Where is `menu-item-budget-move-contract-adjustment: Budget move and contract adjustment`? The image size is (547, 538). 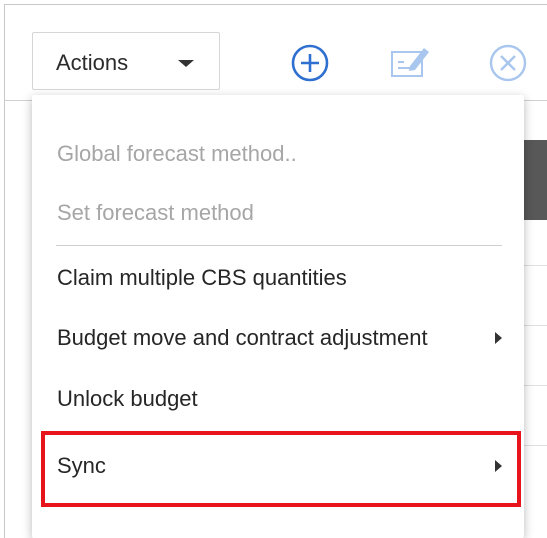
menu-item-budget-move-contract-adjustment: Budget move and contract adjustment is located at coordinates (278, 338).